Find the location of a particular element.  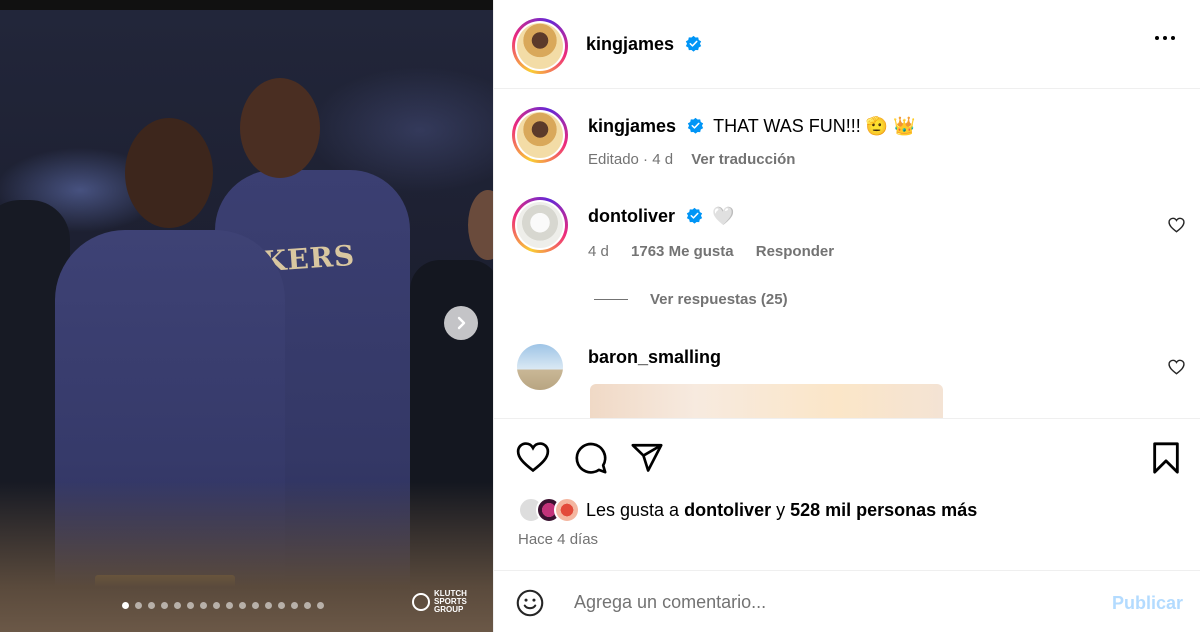

player-left-head is located at coordinates (169, 173).